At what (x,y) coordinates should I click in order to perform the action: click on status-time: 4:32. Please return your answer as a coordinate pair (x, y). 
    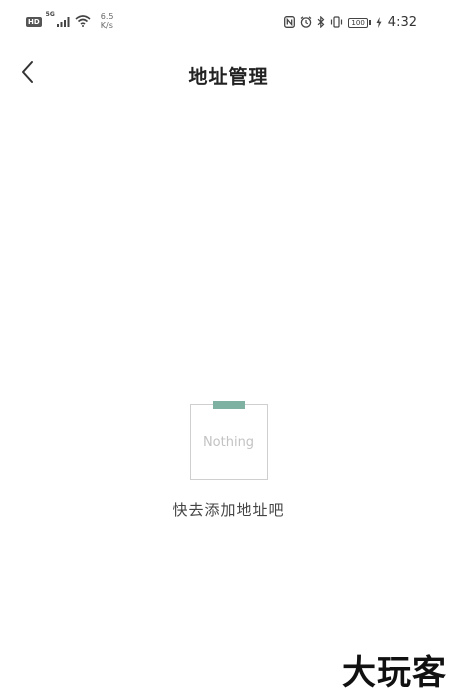
    Looking at the image, I should click on (402, 22).